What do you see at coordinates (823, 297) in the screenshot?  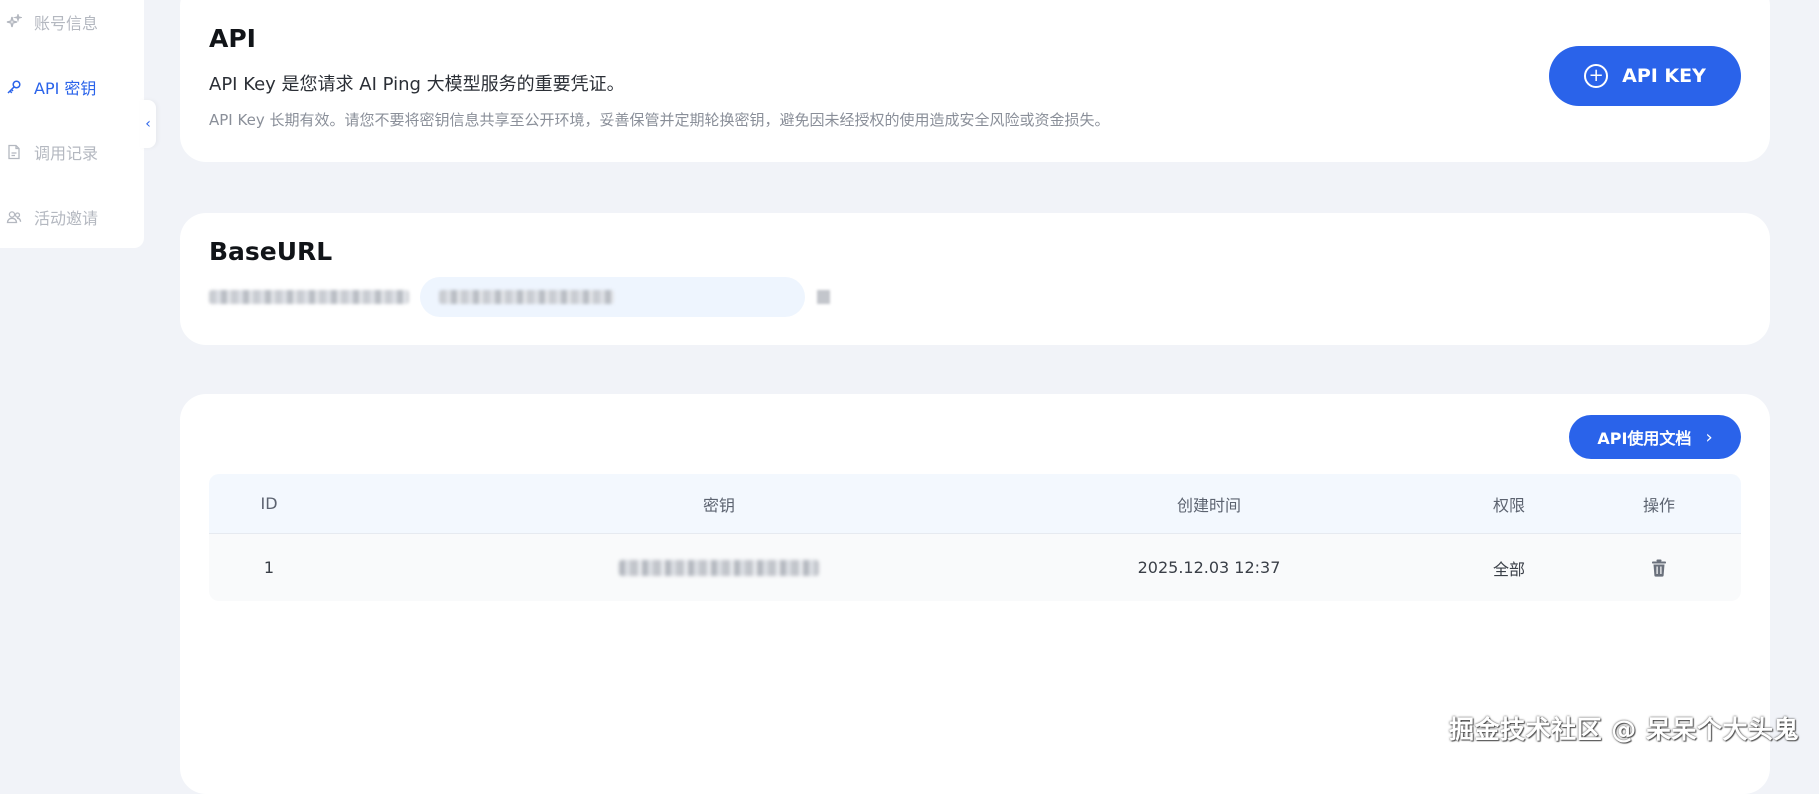 I see `copy-icon` at bounding box center [823, 297].